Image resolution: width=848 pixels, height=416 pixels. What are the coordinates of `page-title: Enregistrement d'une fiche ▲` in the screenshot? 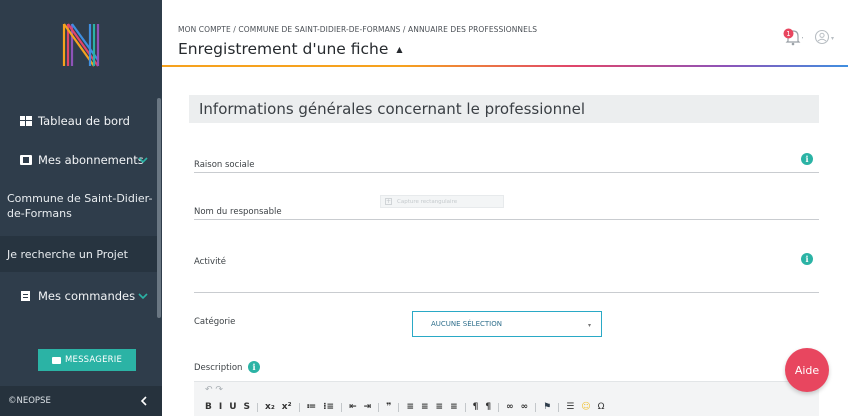 It's located at (290, 49).